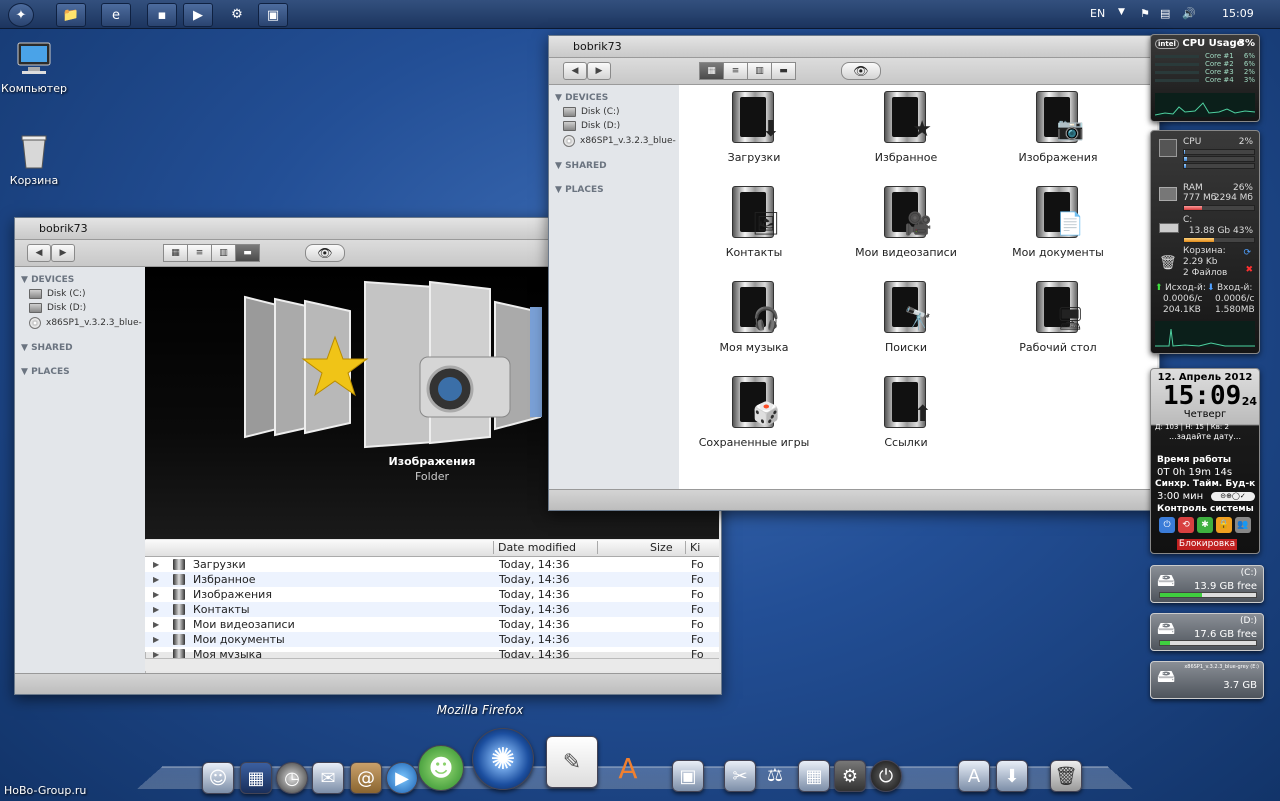 This screenshot has width=1280, height=801. Describe the element at coordinates (1243, 525) in the screenshot. I see `switch-user-icon: 👥` at that location.